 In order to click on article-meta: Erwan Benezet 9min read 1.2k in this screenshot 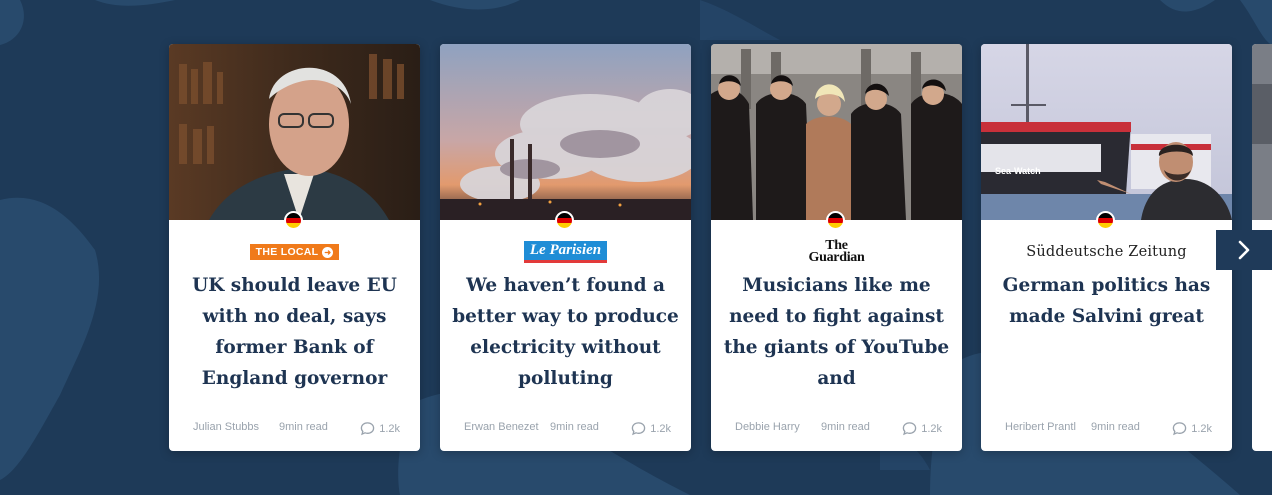, I will do `click(567, 428)`.